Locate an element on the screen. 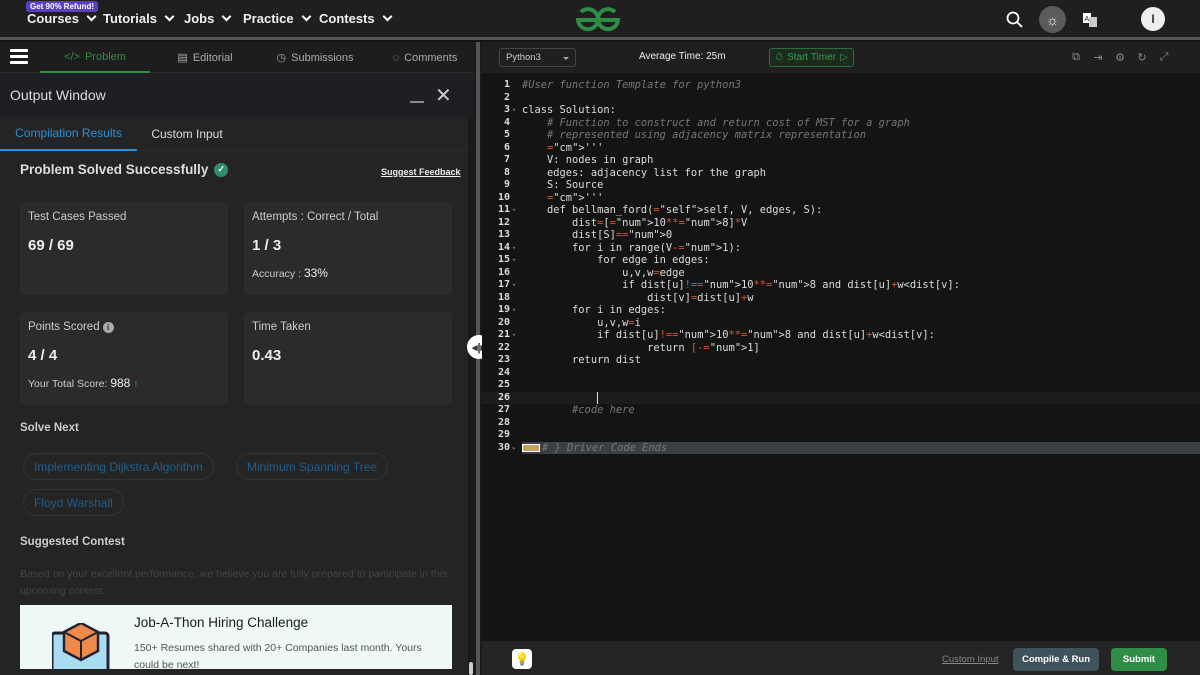 The width and height of the screenshot is (1200, 675). translate-icon: A is located at coordinates (1090, 20).